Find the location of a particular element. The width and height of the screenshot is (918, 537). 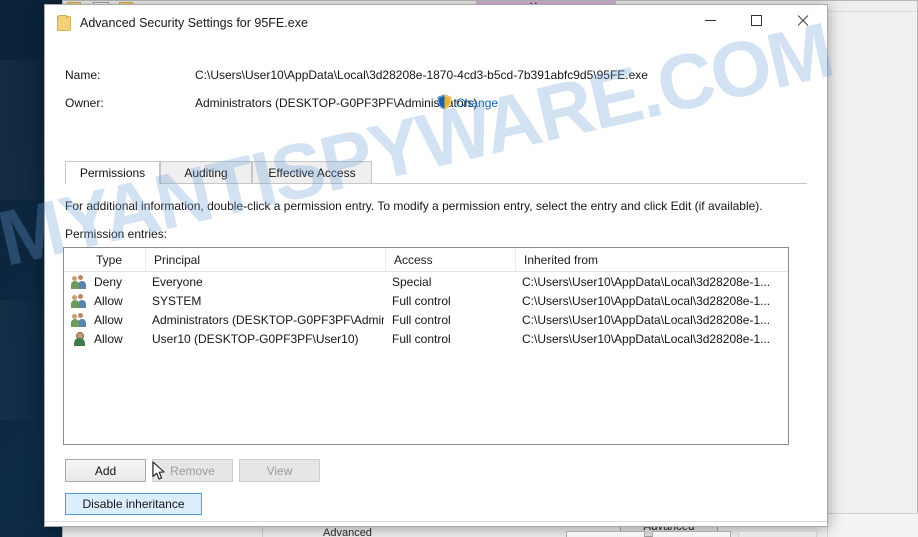

close-button is located at coordinates (802, 20).